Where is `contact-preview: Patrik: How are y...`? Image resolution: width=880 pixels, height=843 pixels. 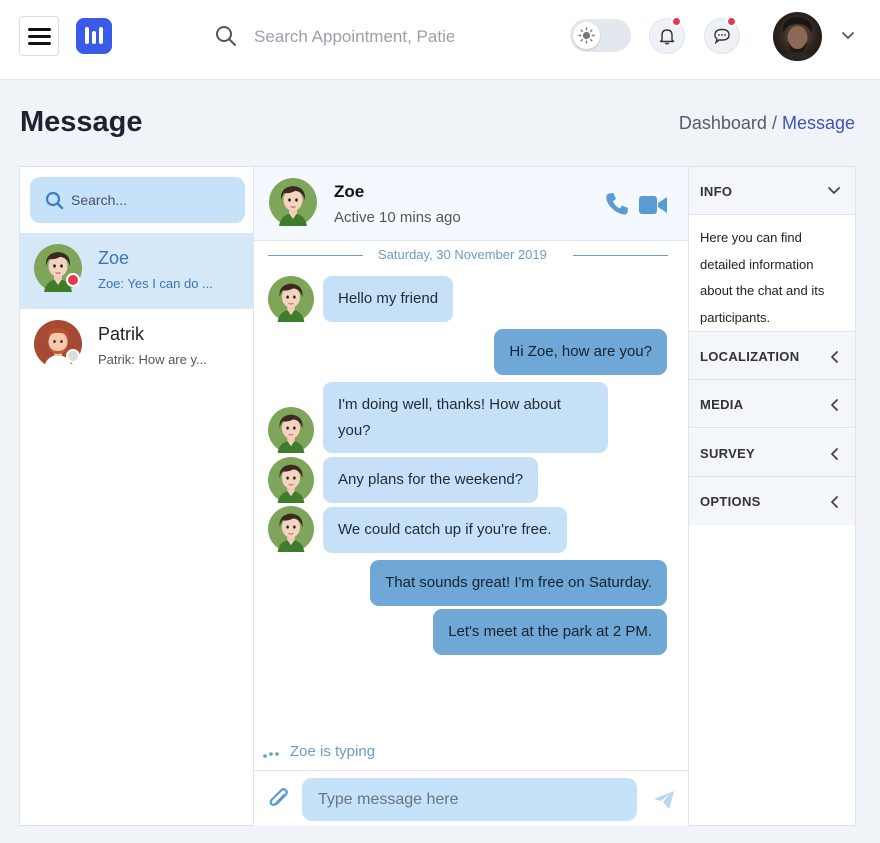
contact-preview: Patrik: How are y... is located at coordinates (152, 359).